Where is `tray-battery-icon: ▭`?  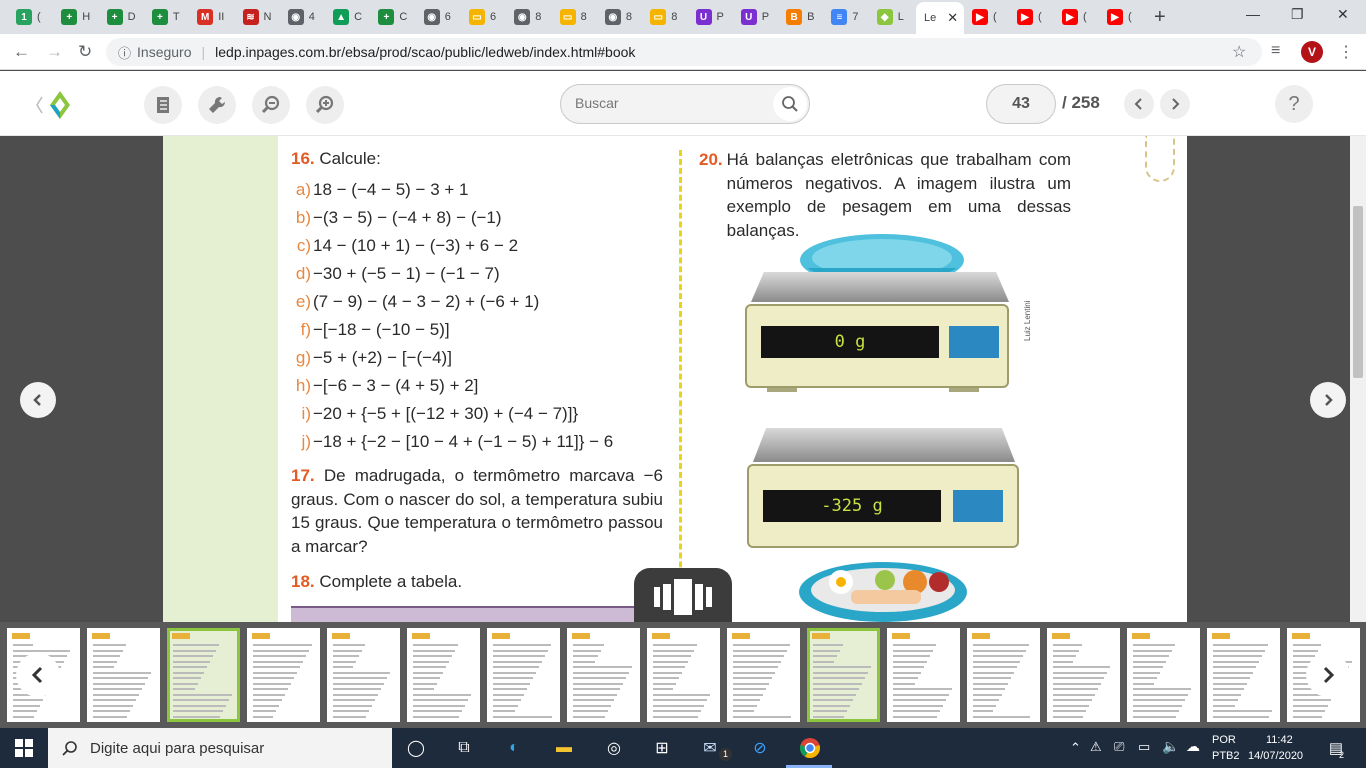 tray-battery-icon: ▭ is located at coordinates (1144, 747).